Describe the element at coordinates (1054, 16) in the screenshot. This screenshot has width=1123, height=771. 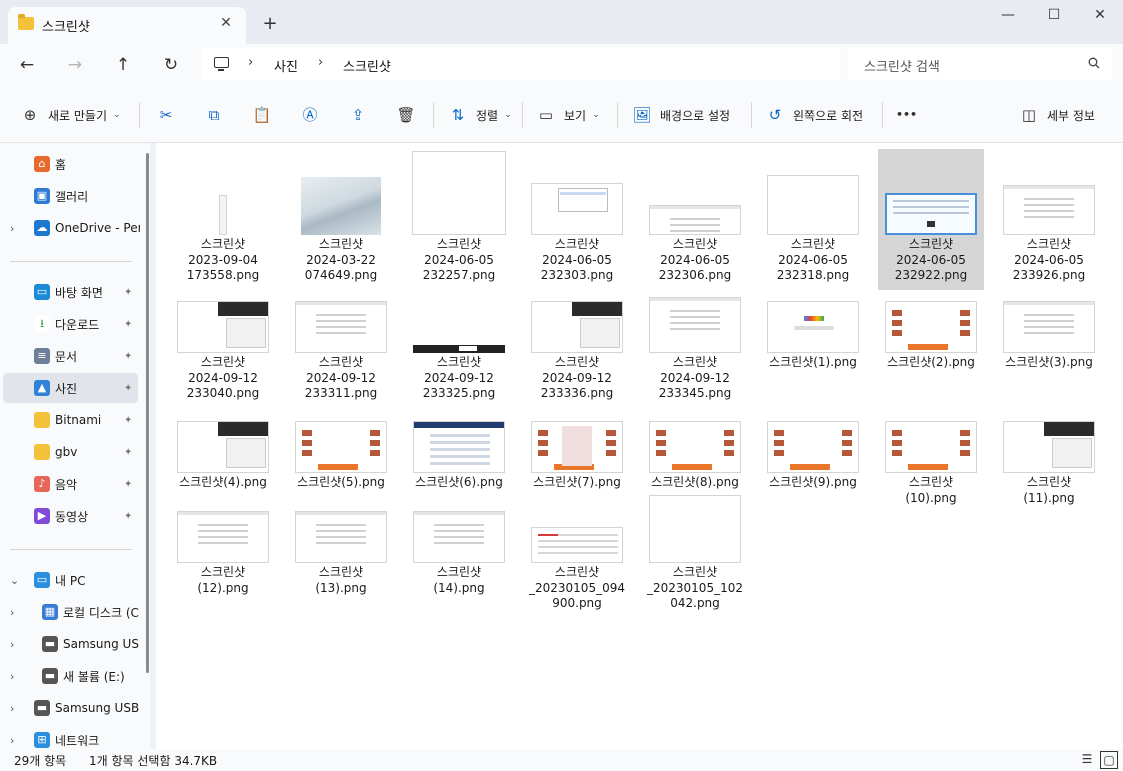
I see `maximize-button: ☐` at that location.